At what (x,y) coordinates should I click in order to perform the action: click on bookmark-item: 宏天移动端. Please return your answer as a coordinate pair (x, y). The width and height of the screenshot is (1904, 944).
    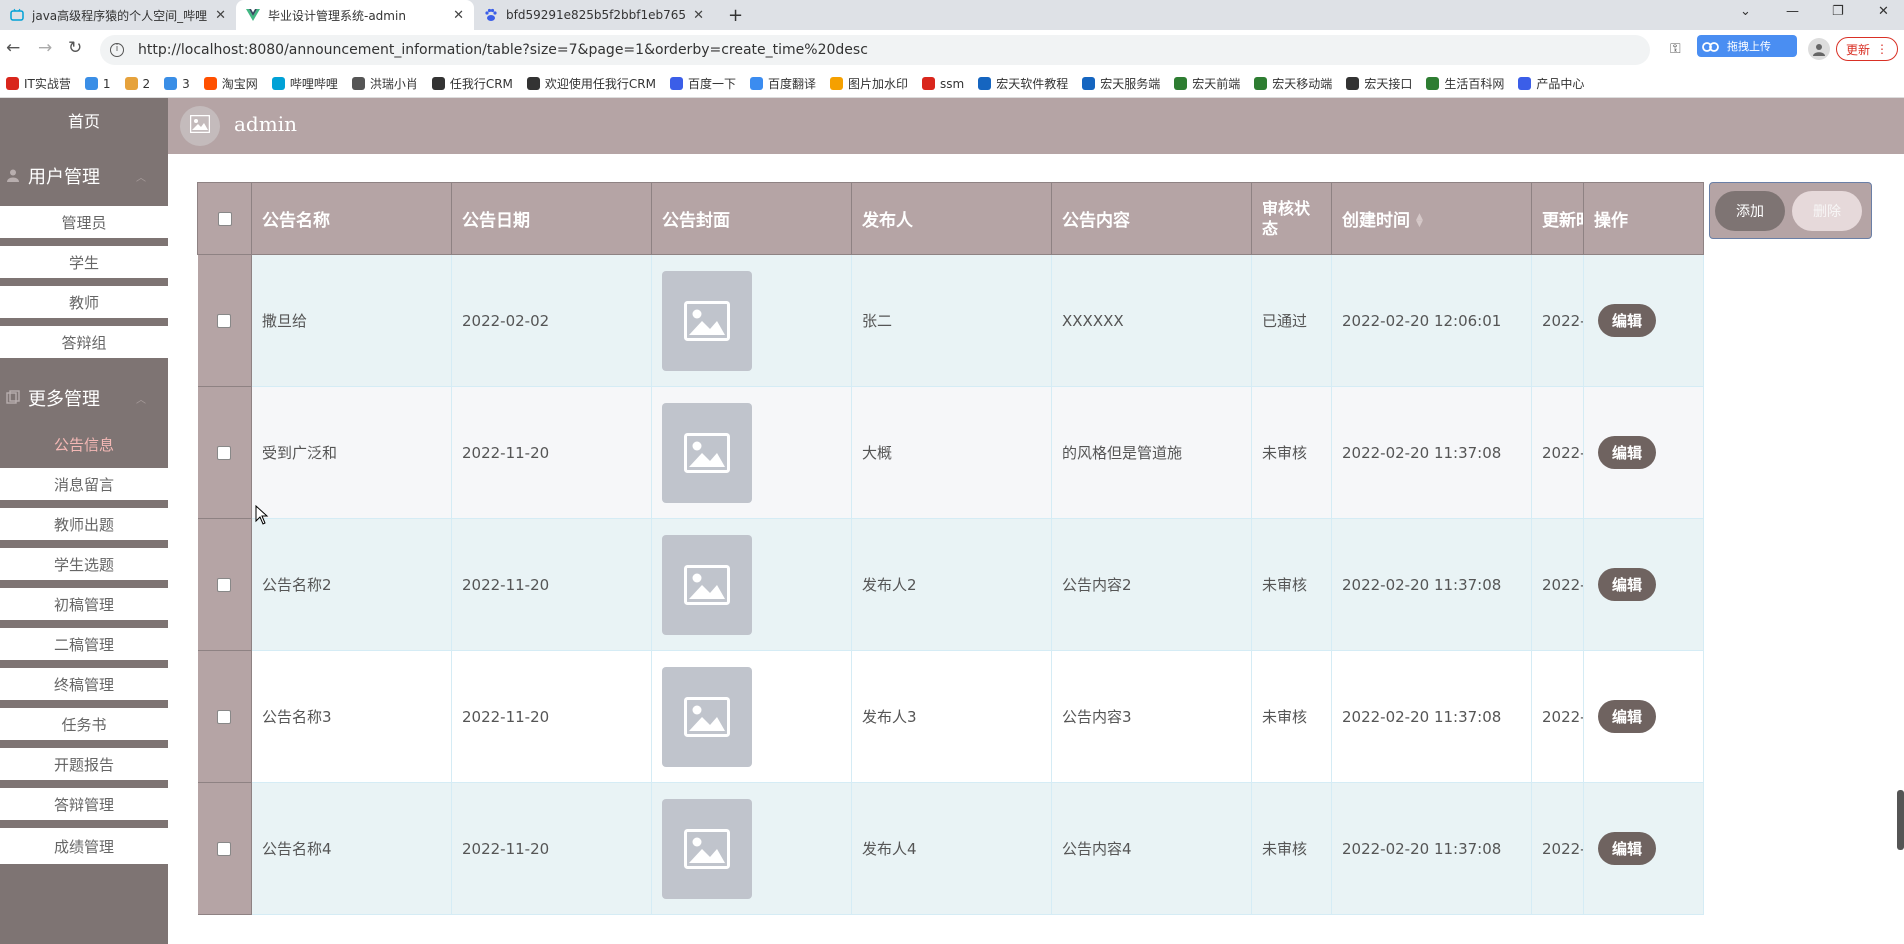
    Looking at the image, I should click on (1293, 83).